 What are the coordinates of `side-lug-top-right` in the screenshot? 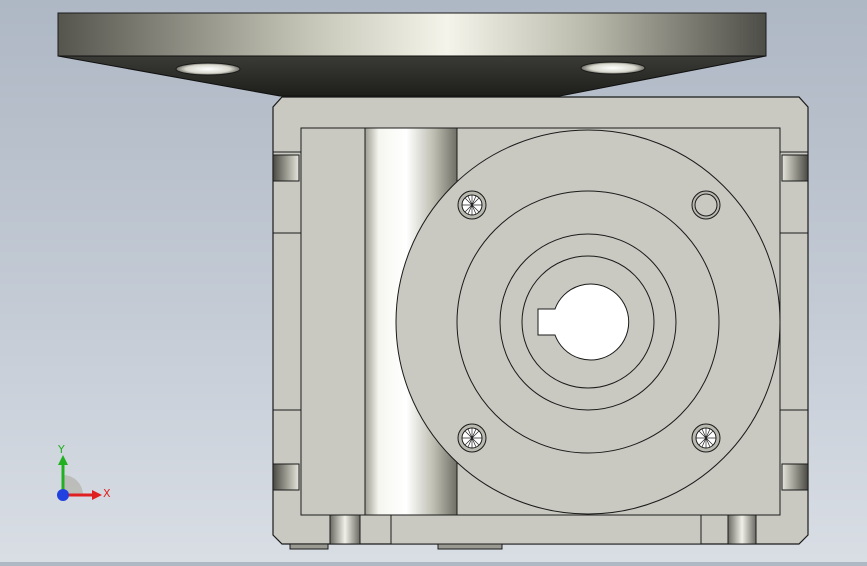 It's located at (795, 168).